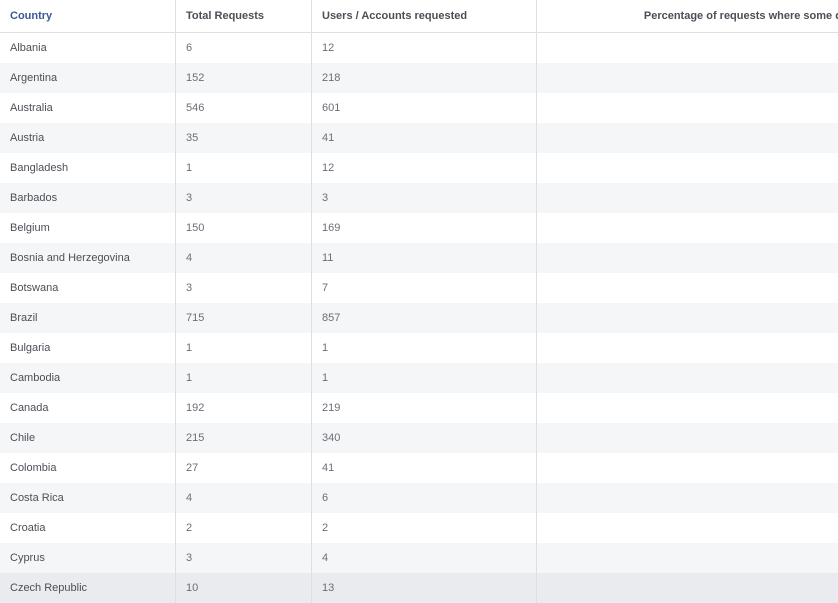 The width and height of the screenshot is (838, 603). Describe the element at coordinates (244, 48) in the screenshot. I see `cell-total-requests: 6` at that location.